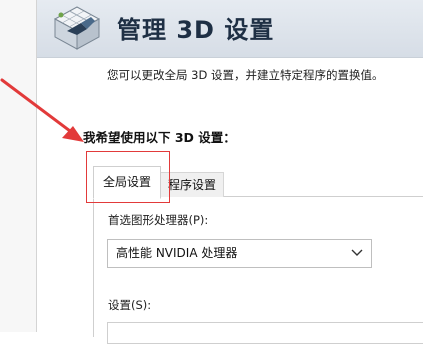  I want to click on preferred-gpu-label: 首选图形处理器(P):, so click(158, 220).